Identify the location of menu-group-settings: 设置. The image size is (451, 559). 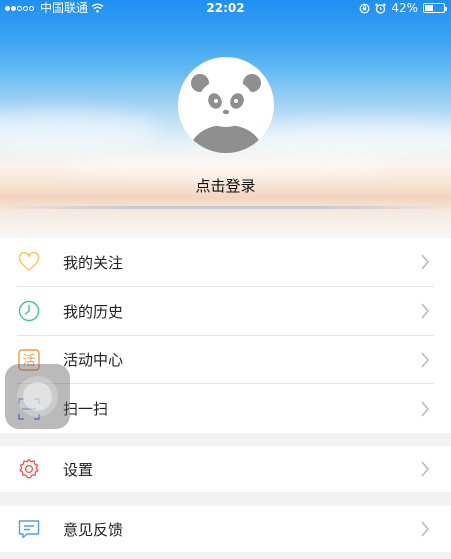
(225, 469).